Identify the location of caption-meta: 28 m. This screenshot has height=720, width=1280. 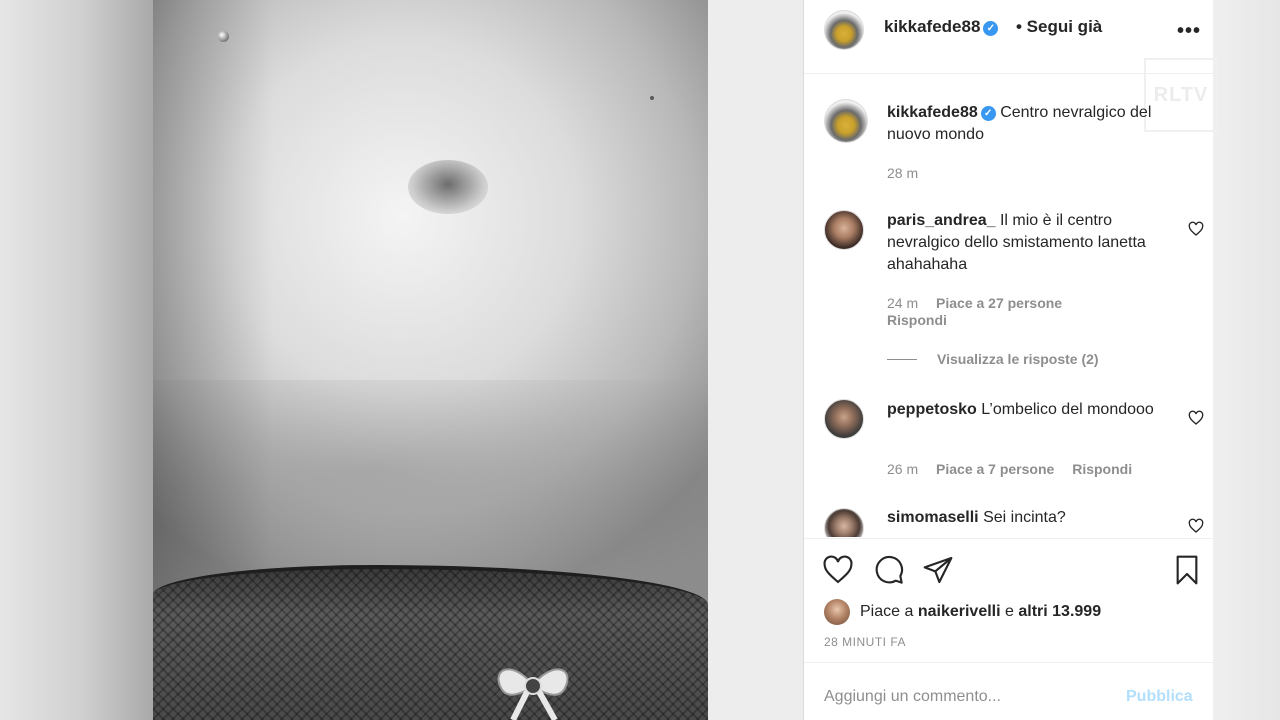
(909, 173).